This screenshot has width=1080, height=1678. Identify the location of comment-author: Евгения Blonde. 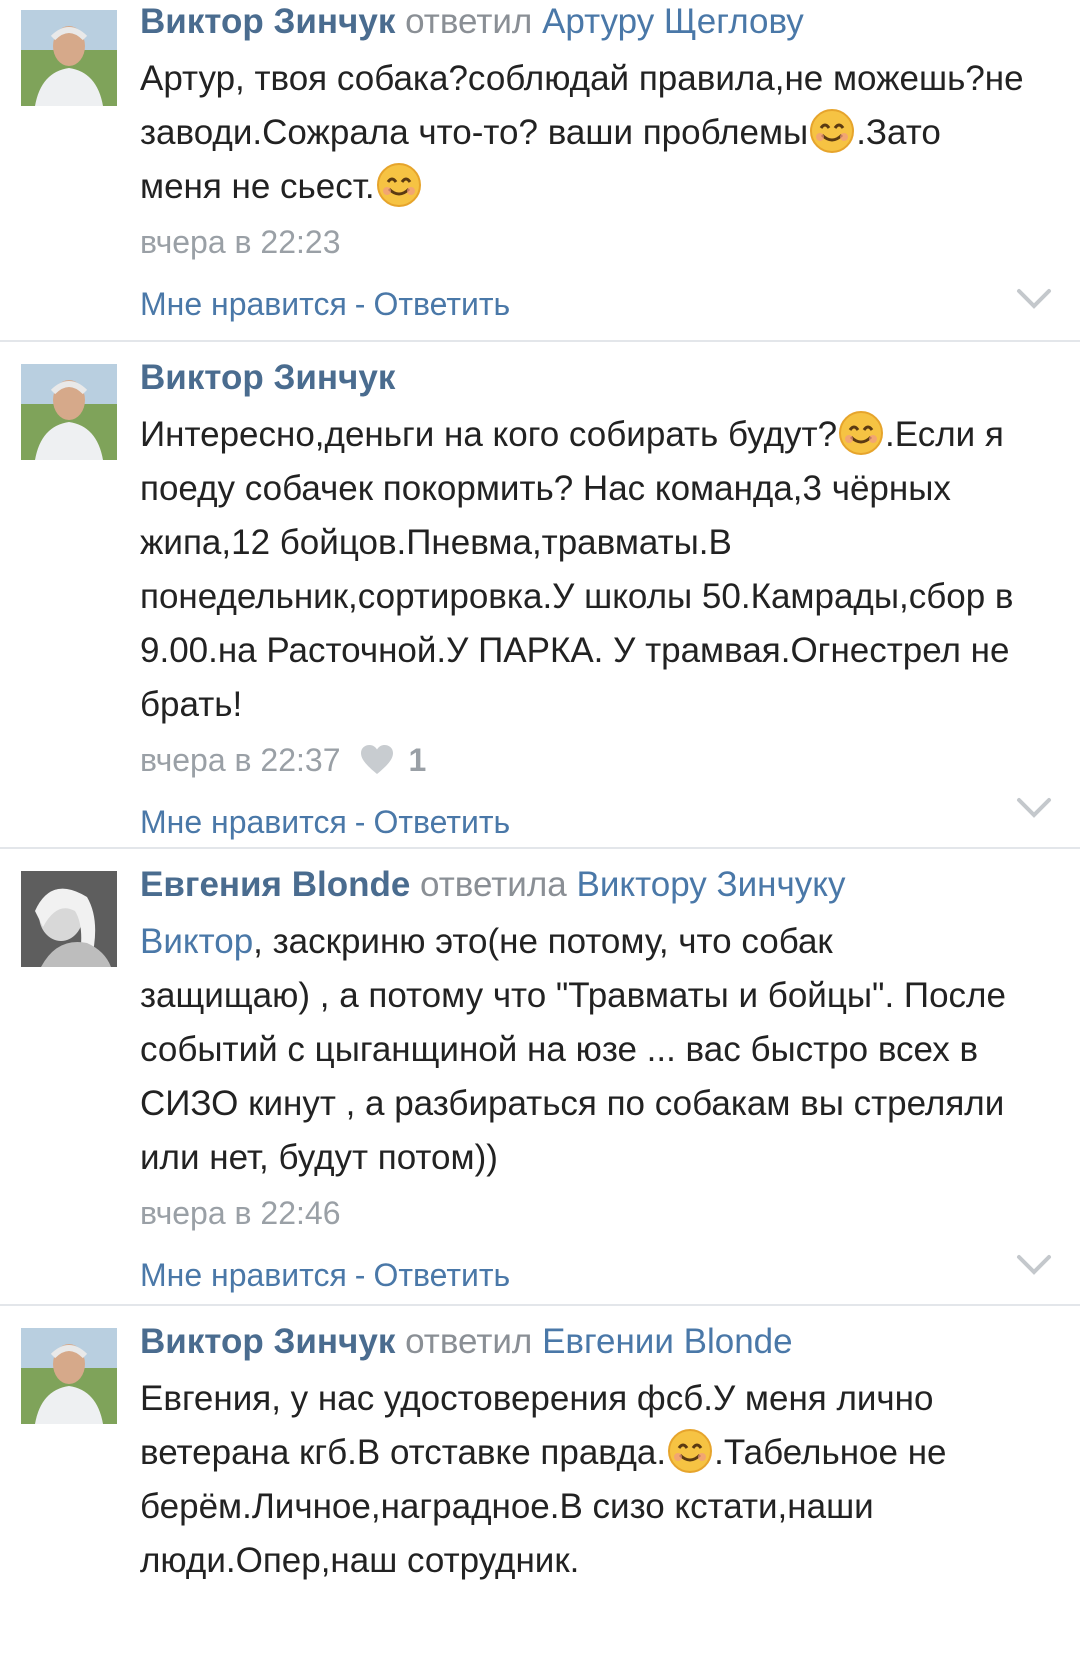
(275, 884).